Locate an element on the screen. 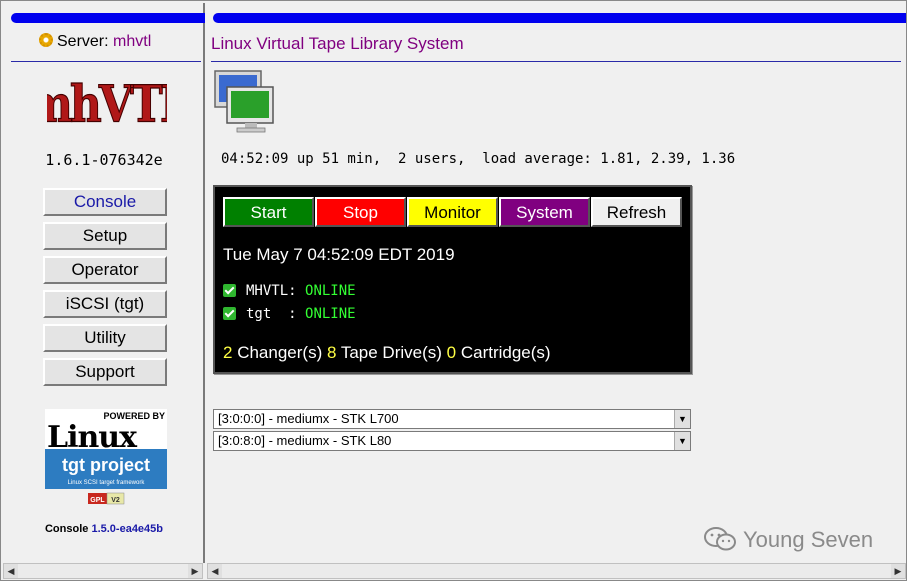 The width and height of the screenshot is (907, 581). nav-support-button: Support is located at coordinates (105, 372).